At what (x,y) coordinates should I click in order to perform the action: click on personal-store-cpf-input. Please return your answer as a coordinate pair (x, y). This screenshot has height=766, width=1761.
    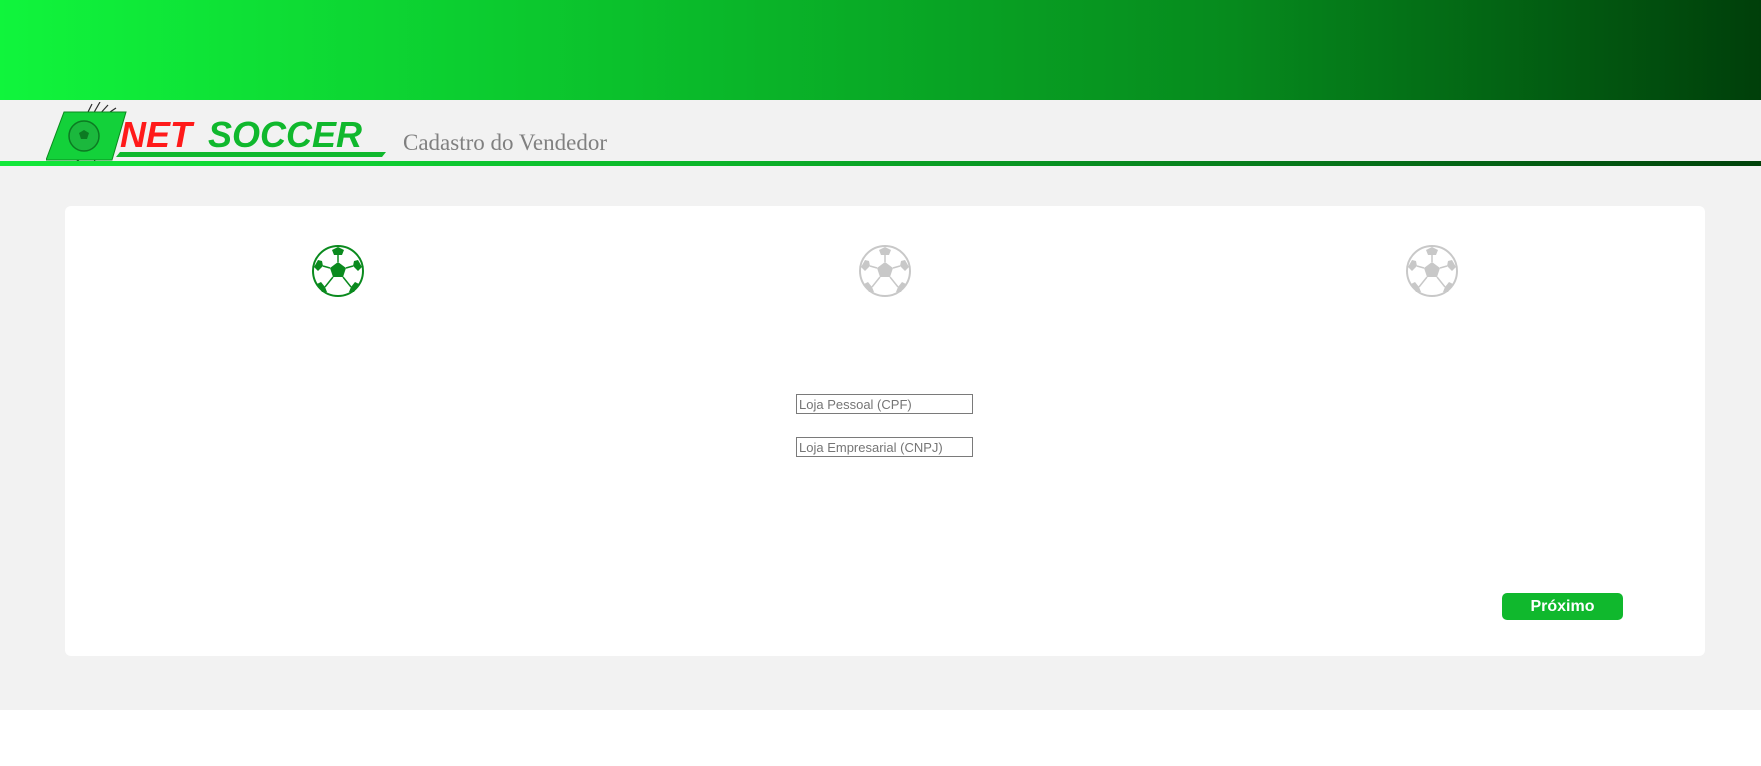
    Looking at the image, I should click on (884, 404).